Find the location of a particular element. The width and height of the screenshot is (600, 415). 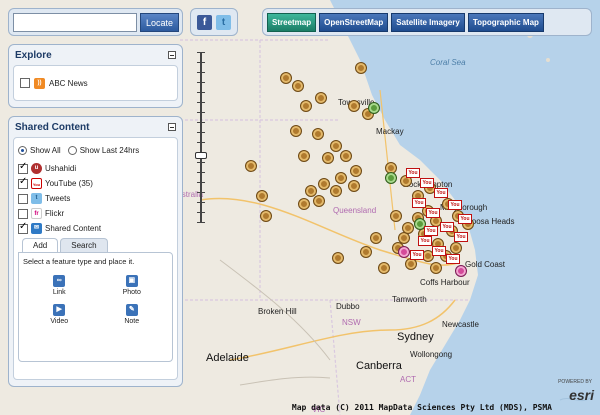

feature-note: ✎ Note is located at coordinates (132, 314).